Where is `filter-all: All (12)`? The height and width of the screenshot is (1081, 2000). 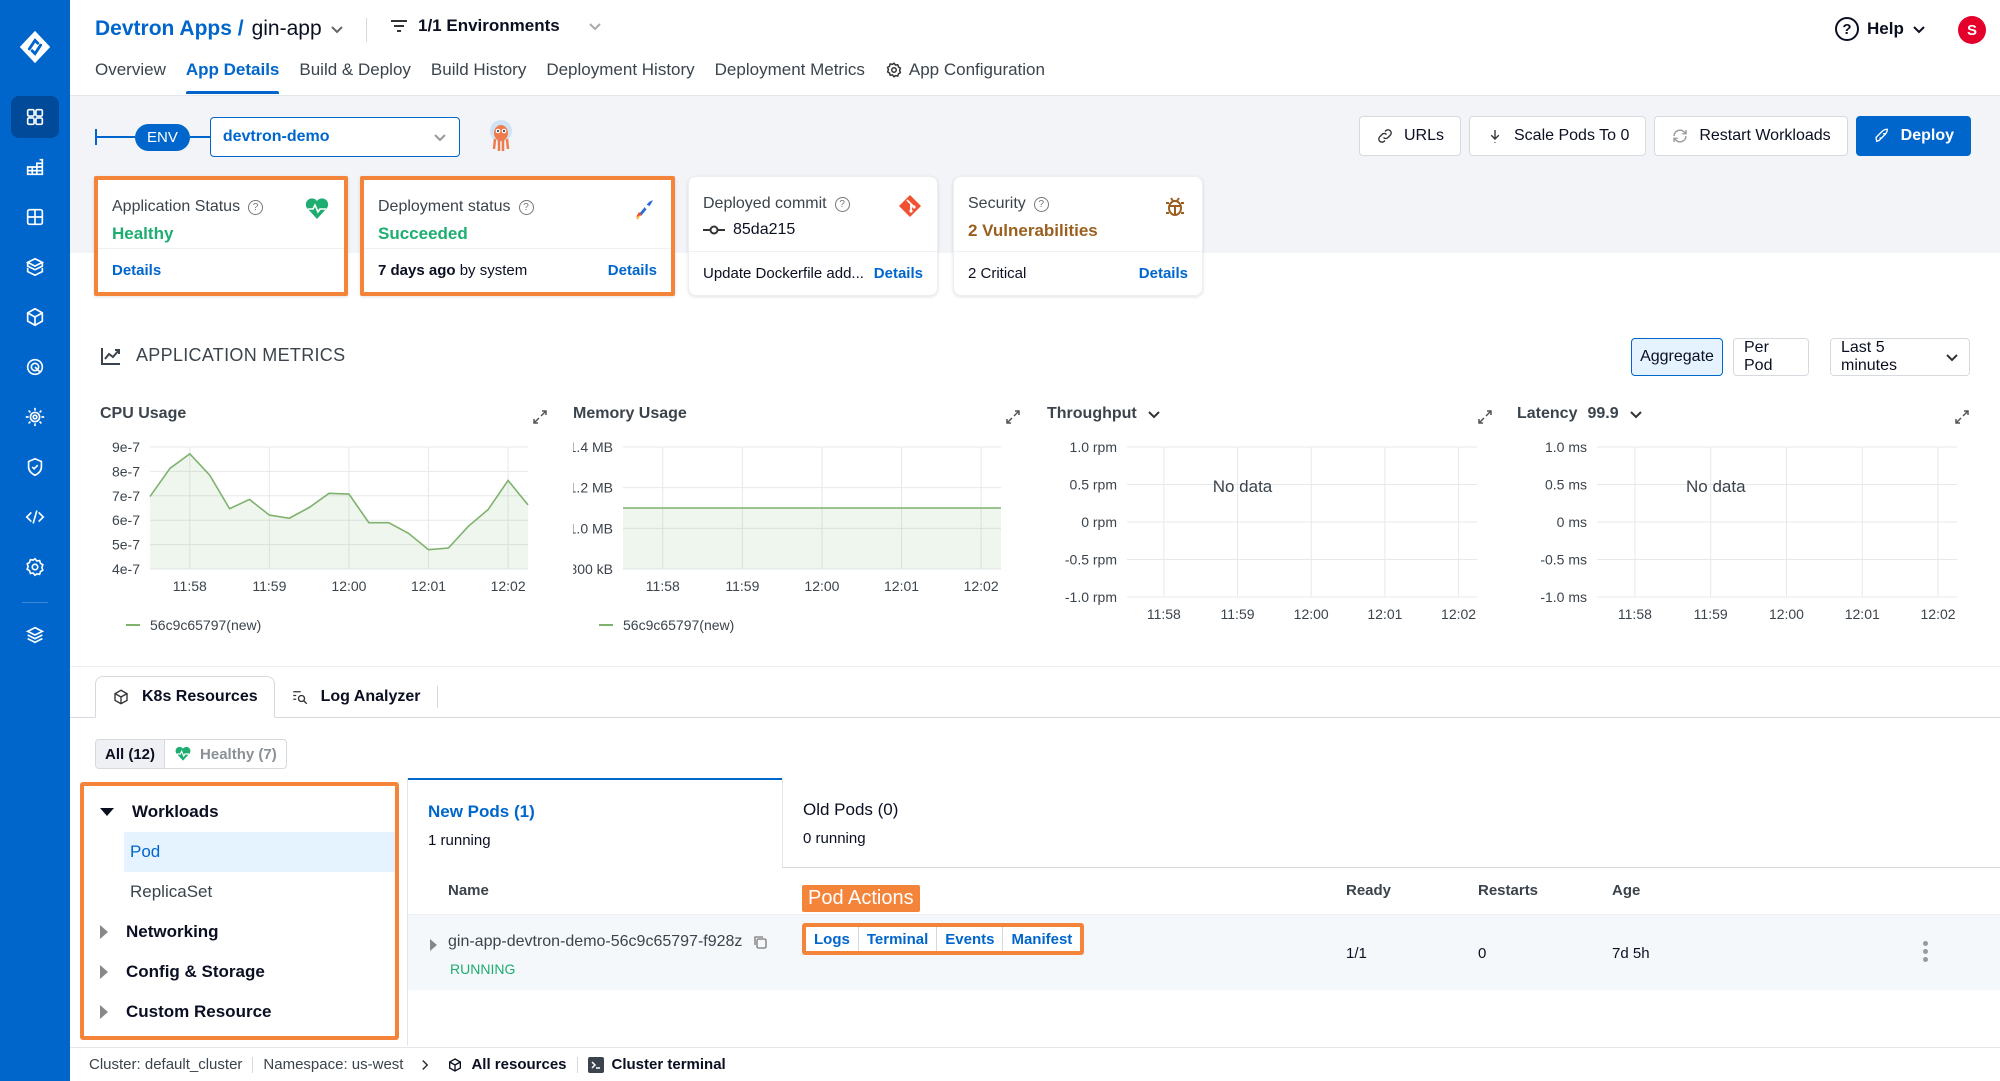
filter-all: All (12) is located at coordinates (130, 754).